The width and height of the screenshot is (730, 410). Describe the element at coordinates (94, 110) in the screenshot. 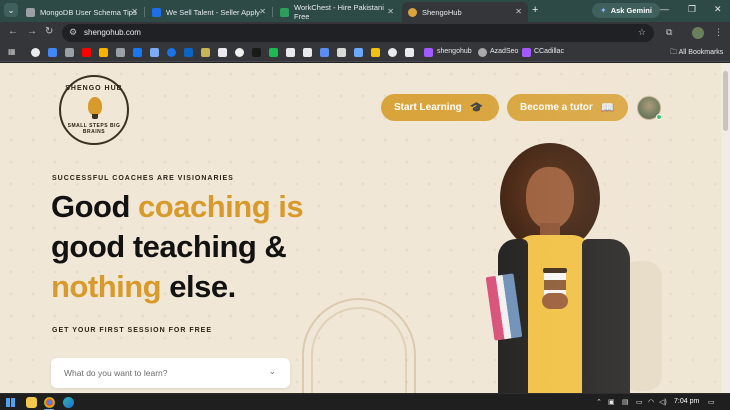

I see `shengohub-logo: SHENGO HUB SMALL STEPS BIG BRAINS` at that location.